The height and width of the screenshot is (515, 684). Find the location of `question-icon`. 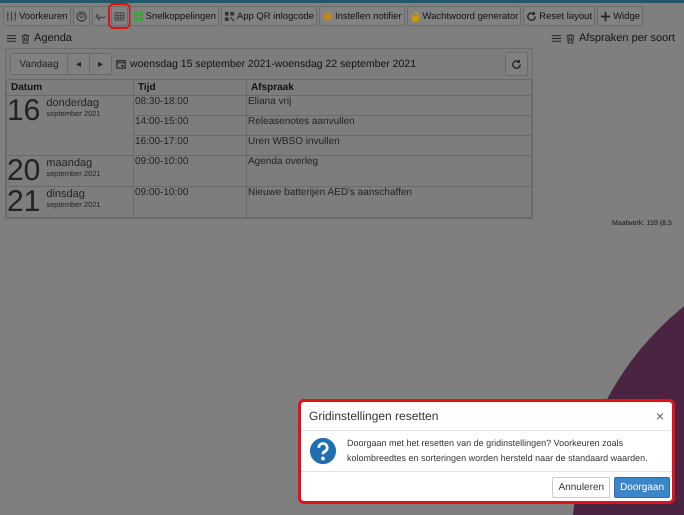

question-icon is located at coordinates (323, 451).